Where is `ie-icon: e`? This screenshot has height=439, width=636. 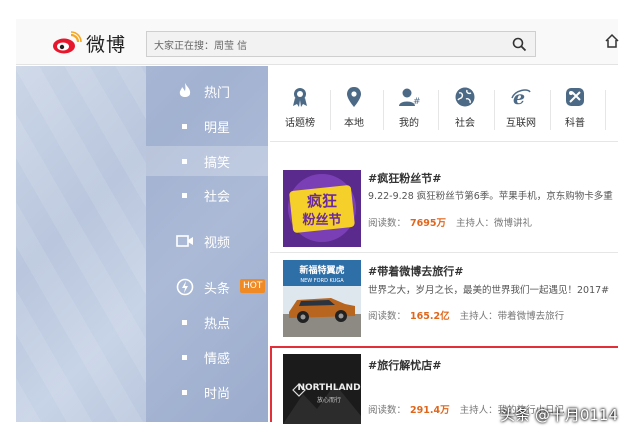 ie-icon: e is located at coordinates (521, 97).